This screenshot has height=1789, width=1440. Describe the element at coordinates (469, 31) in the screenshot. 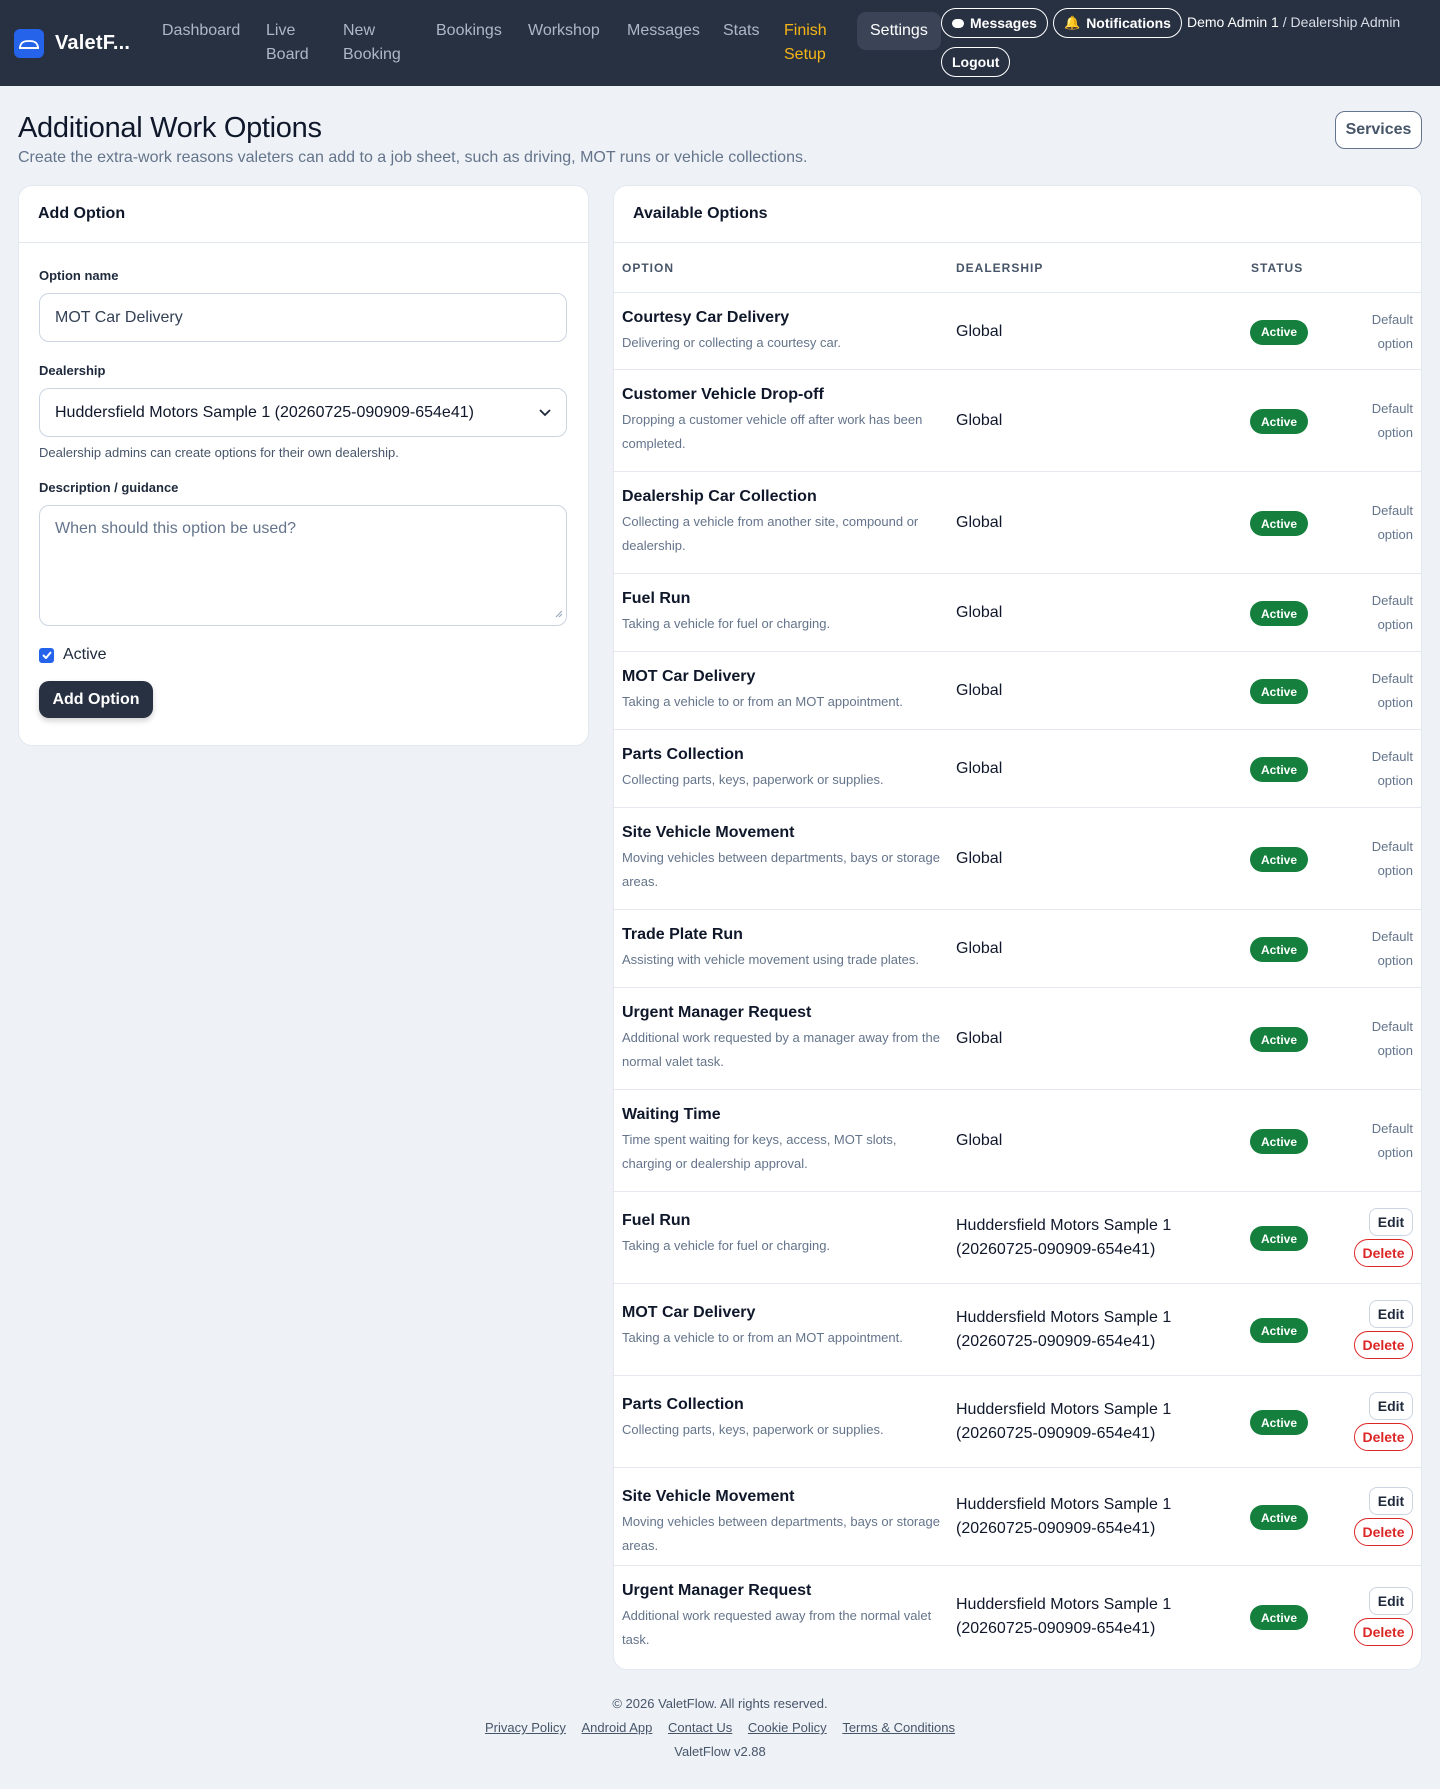

I see `nav-bookings: Bookings` at that location.